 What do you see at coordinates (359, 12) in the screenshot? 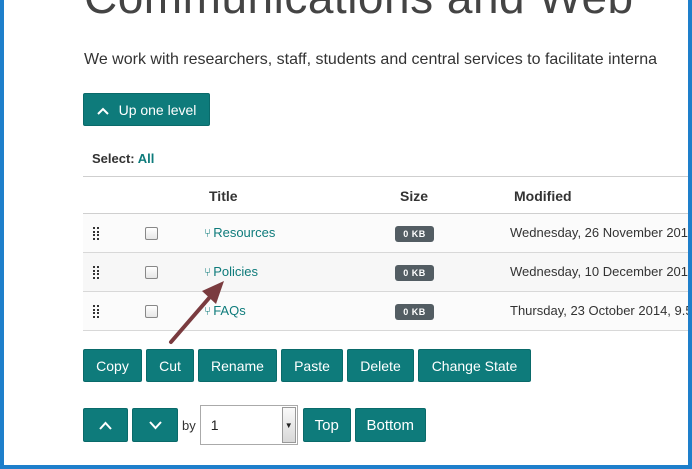
I see `page-title: Communications and Web` at bounding box center [359, 12].